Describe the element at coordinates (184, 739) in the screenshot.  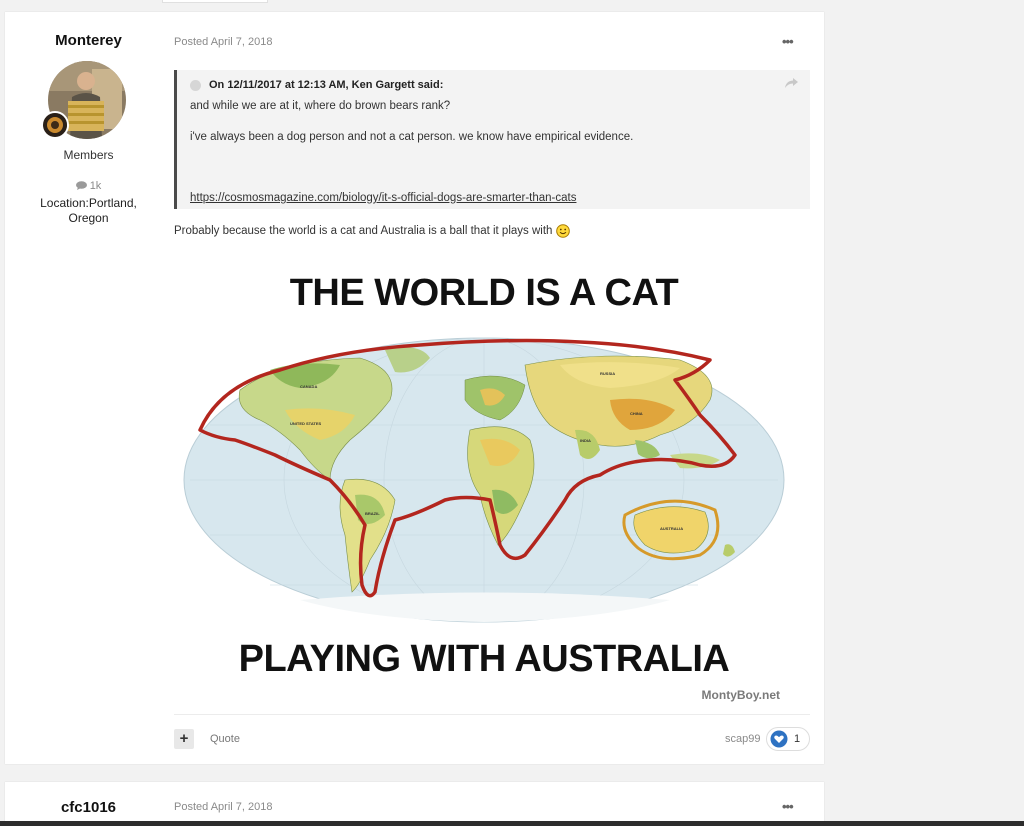
I see `multiquote-button: +` at that location.